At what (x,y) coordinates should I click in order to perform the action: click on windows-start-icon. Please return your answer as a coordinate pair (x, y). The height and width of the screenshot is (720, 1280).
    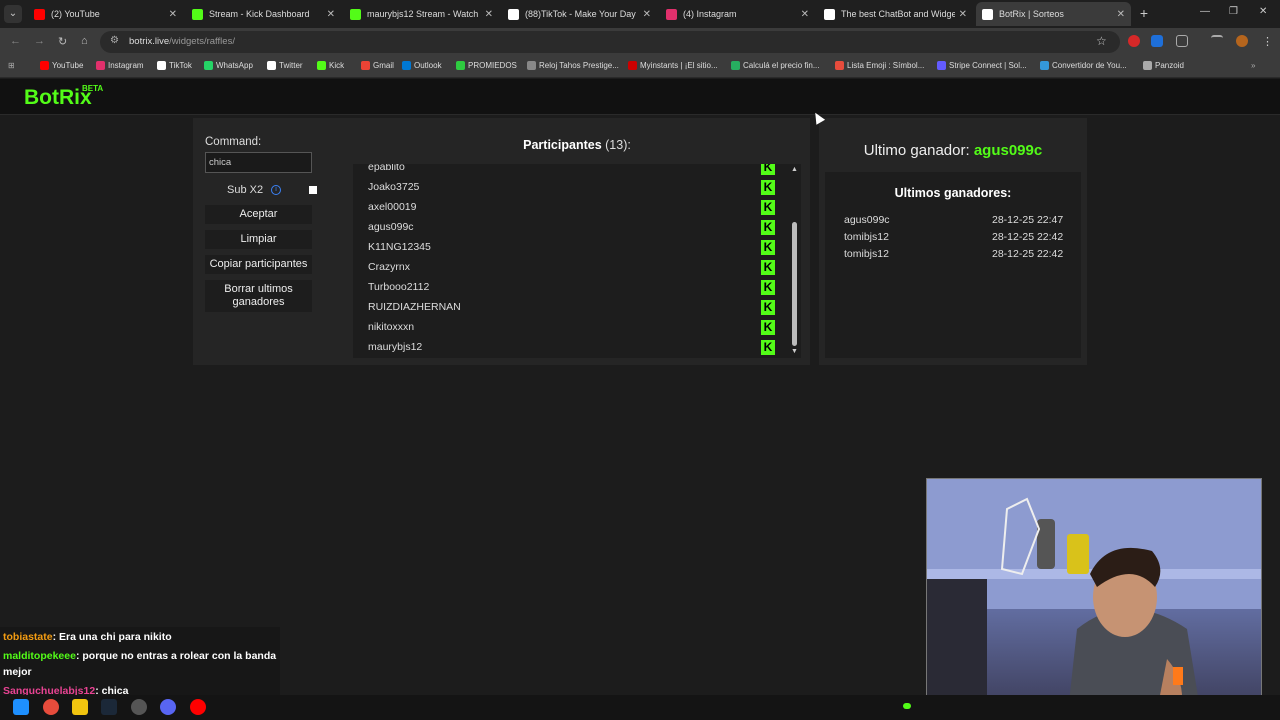
    Looking at the image, I should click on (21, 707).